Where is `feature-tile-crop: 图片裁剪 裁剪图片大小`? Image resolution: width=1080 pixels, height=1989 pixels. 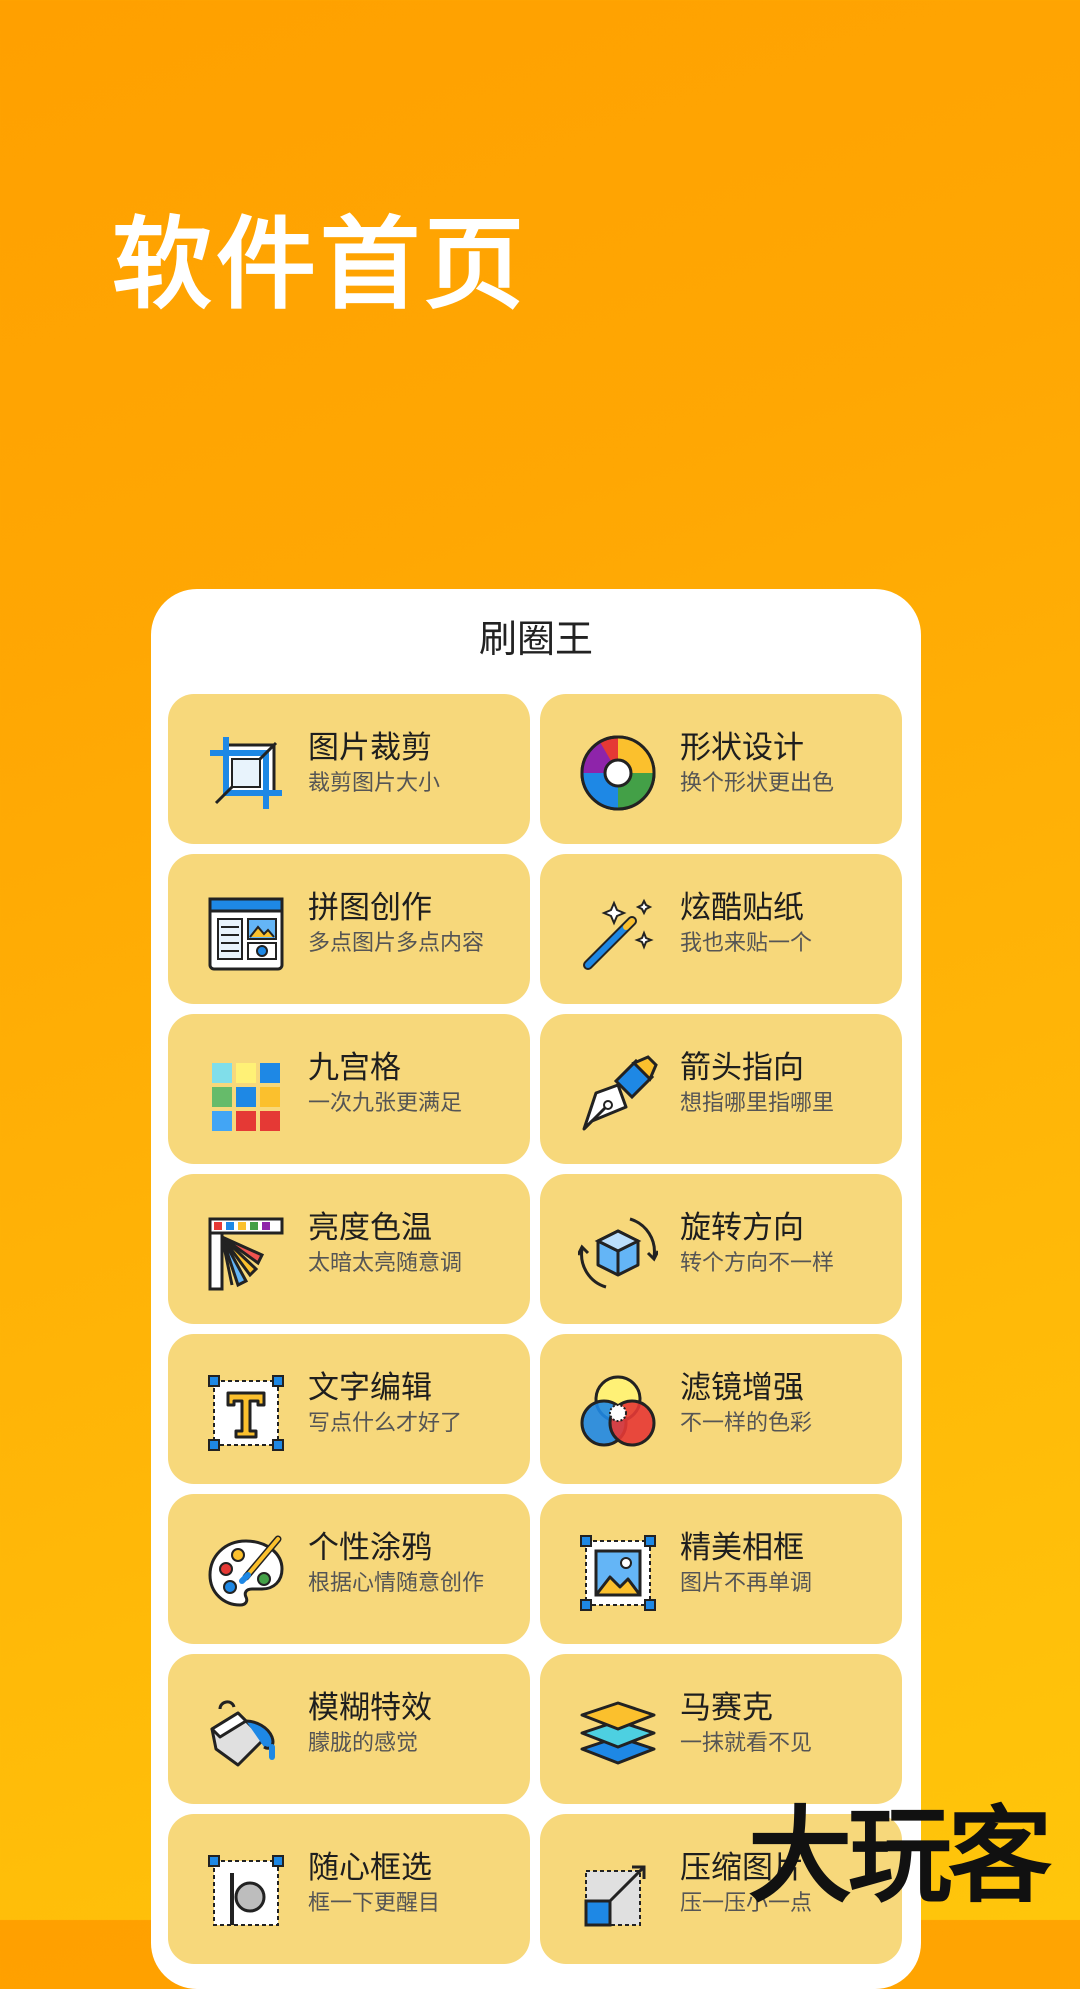 feature-tile-crop: 图片裁剪 裁剪图片大小 is located at coordinates (349, 769).